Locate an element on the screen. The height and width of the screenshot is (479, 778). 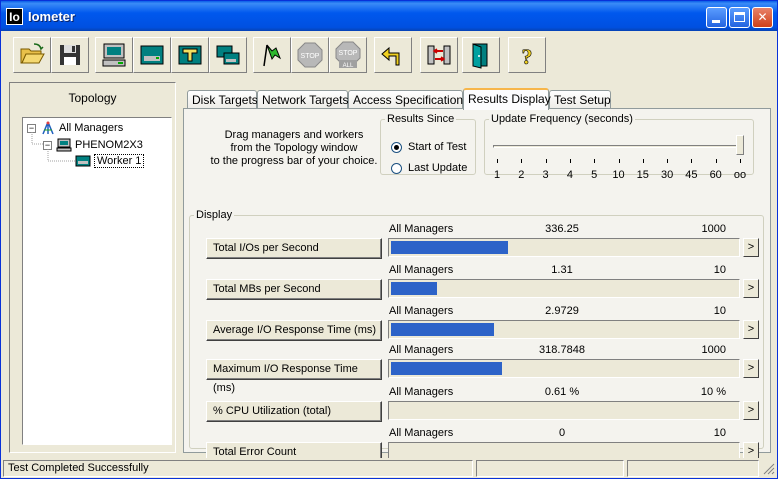
stop-test-button: STOP is located at coordinates (310, 55).